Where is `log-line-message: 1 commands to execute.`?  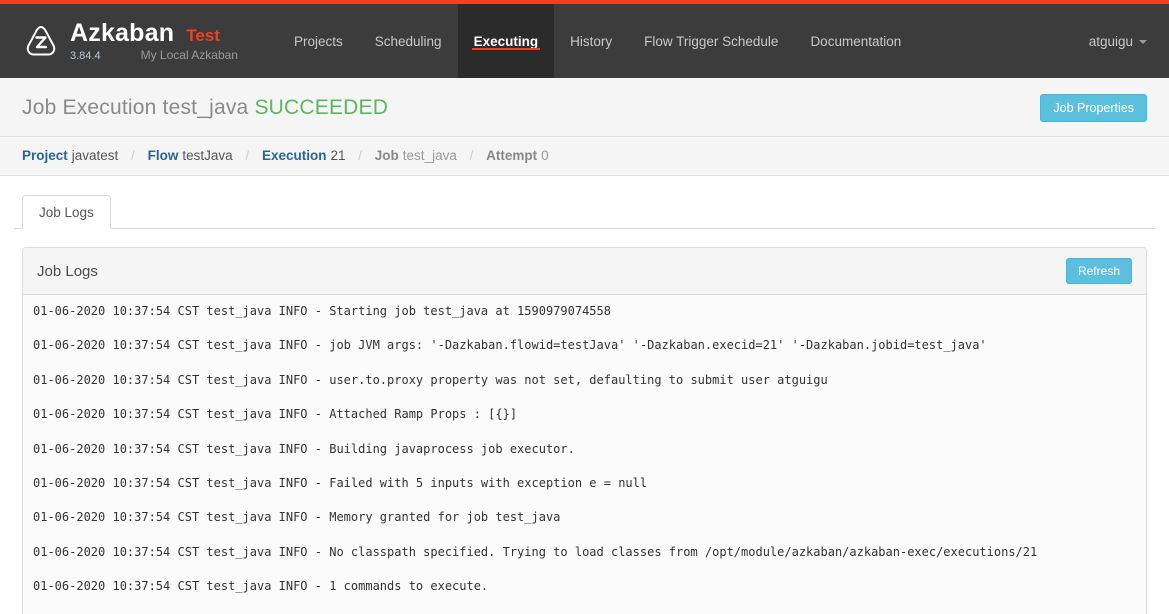
log-line-message: 1 commands to execute. is located at coordinates (409, 586).